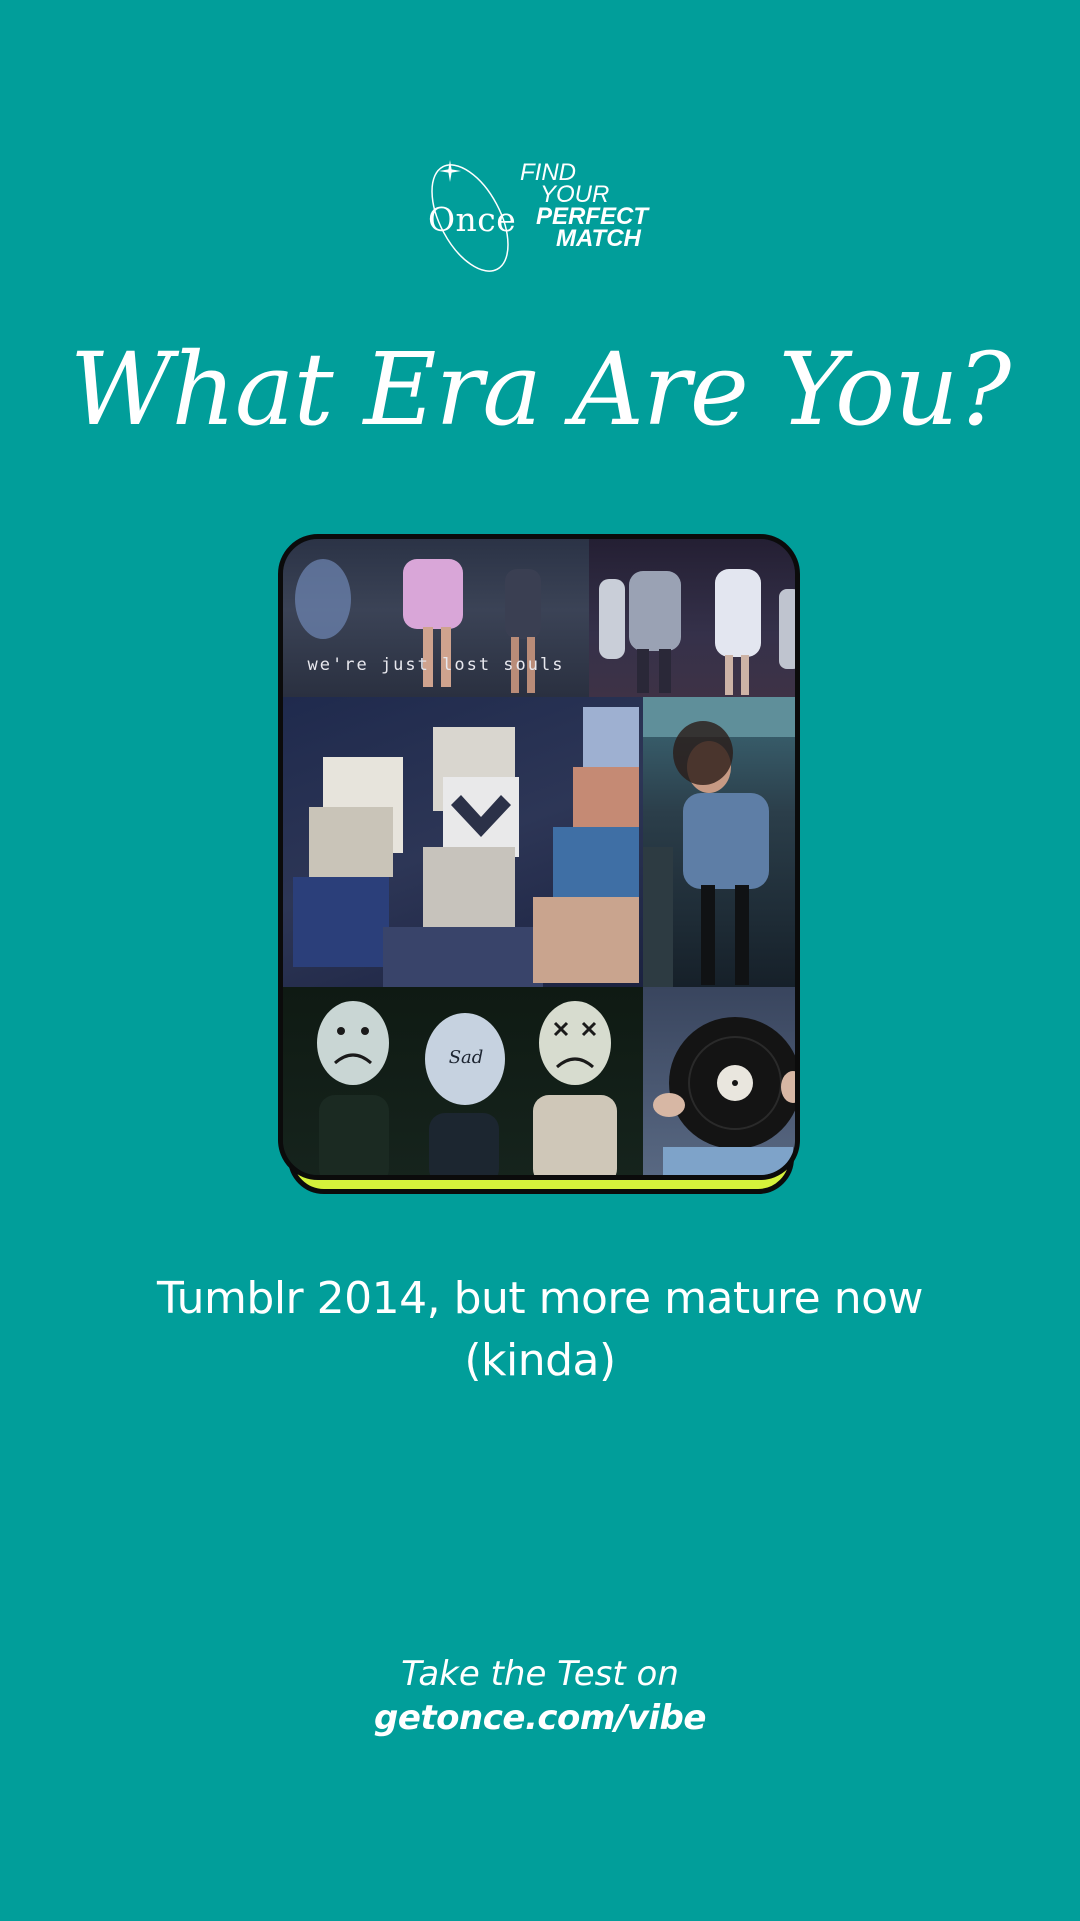 This screenshot has height=1921, width=1080. I want to click on vinyl-record-image, so click(724, 1096).